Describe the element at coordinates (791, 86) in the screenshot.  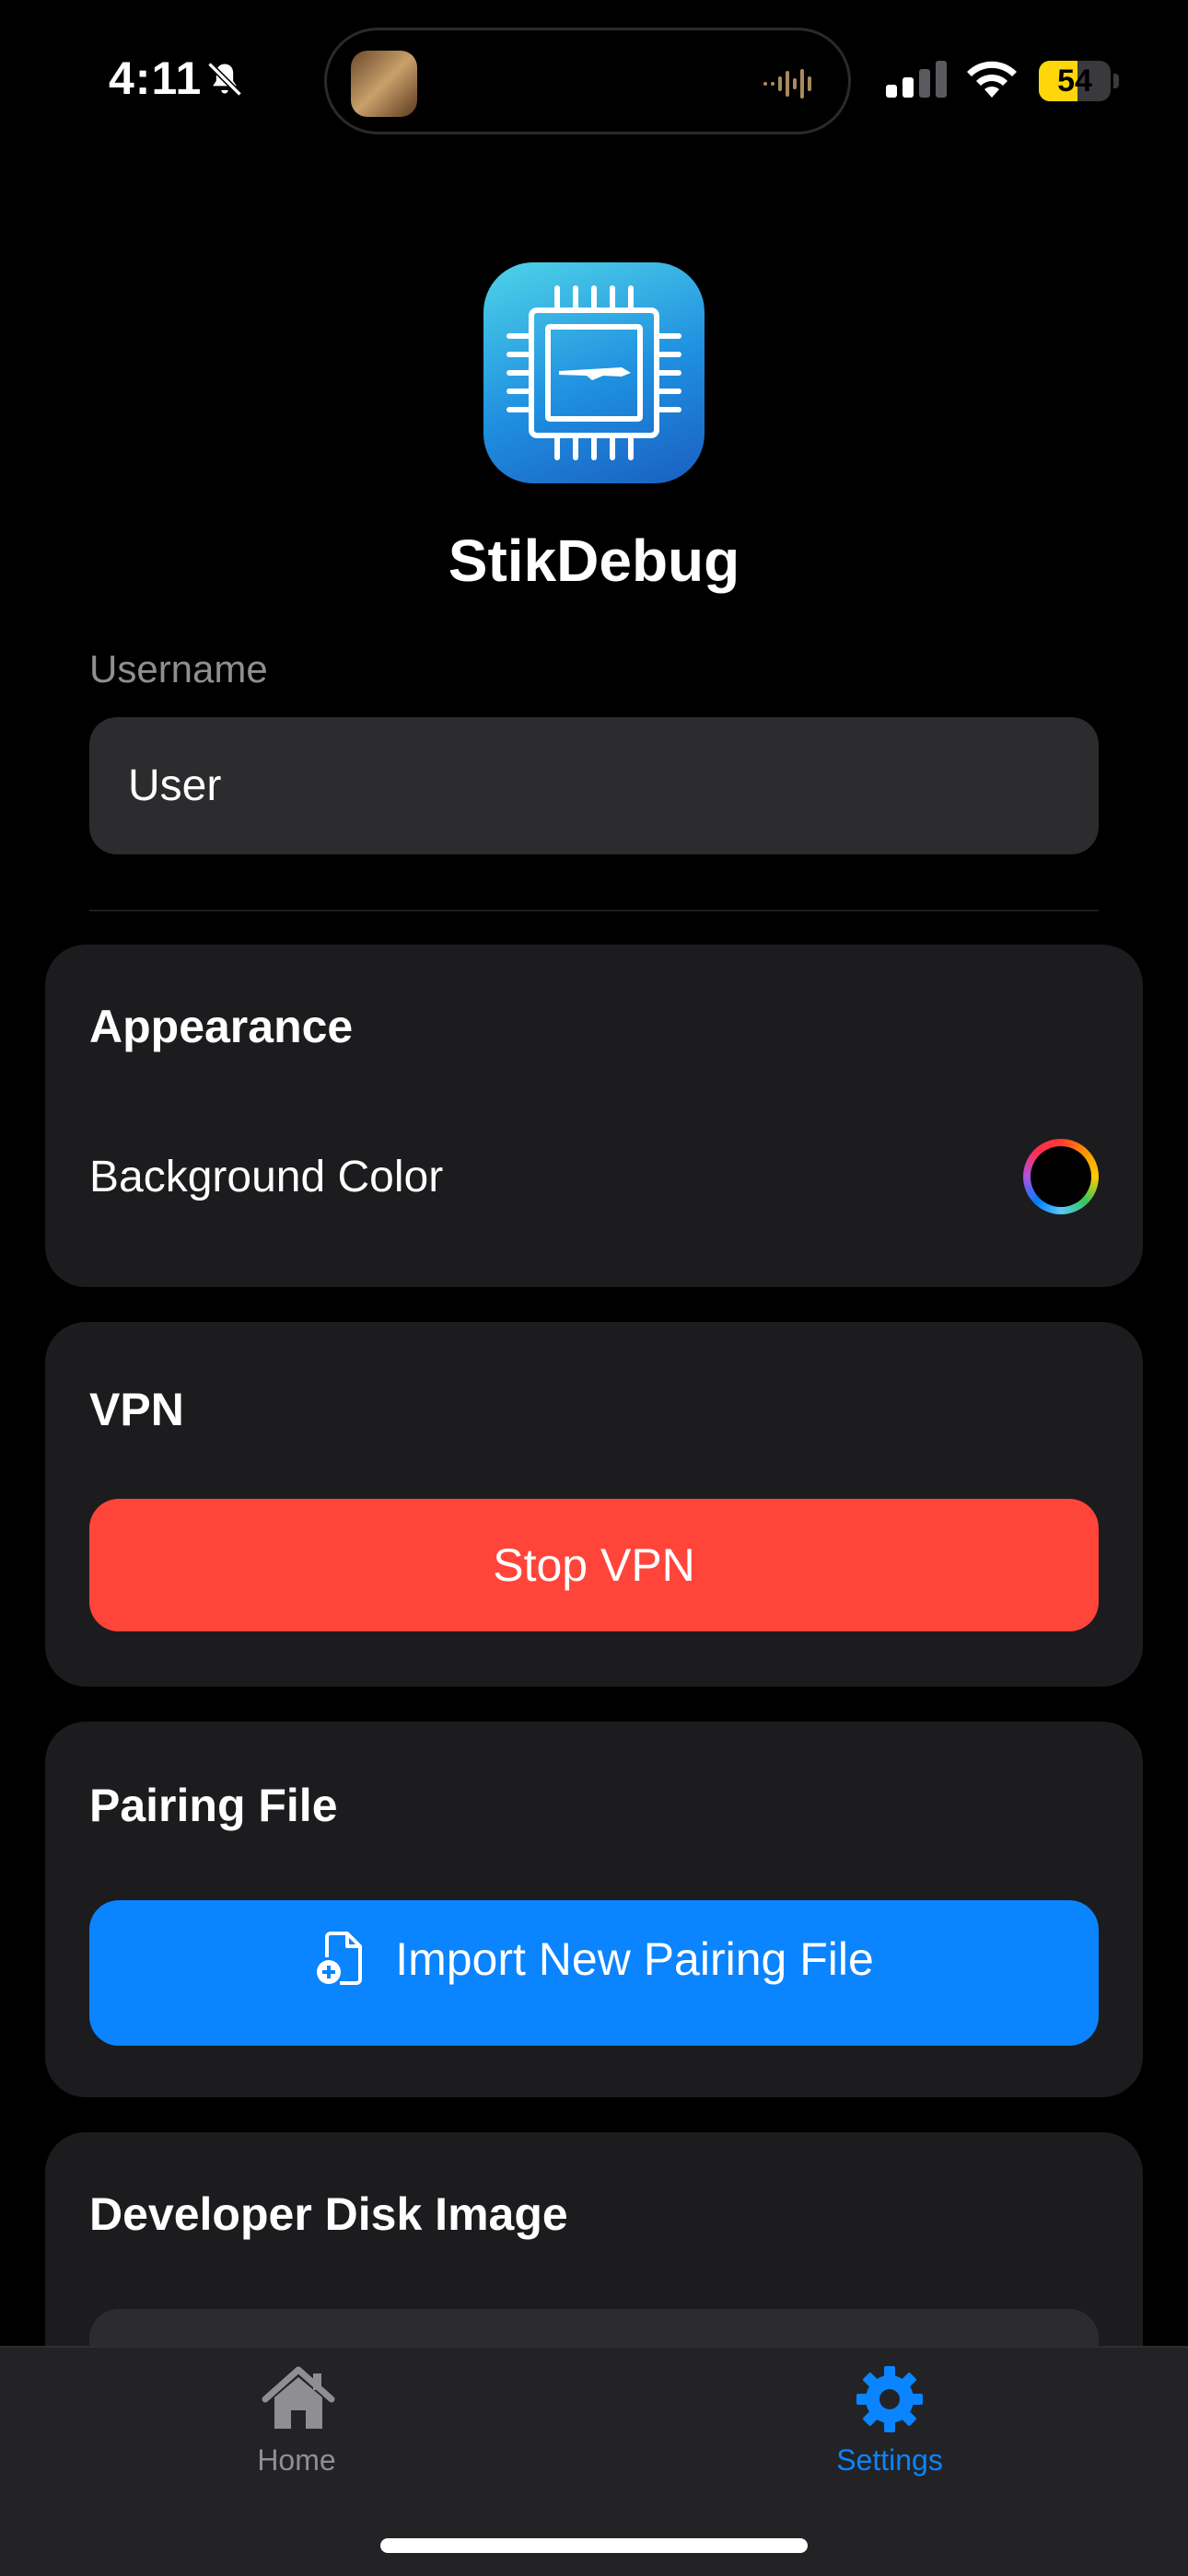
I see `audio-waveform-icon` at that location.